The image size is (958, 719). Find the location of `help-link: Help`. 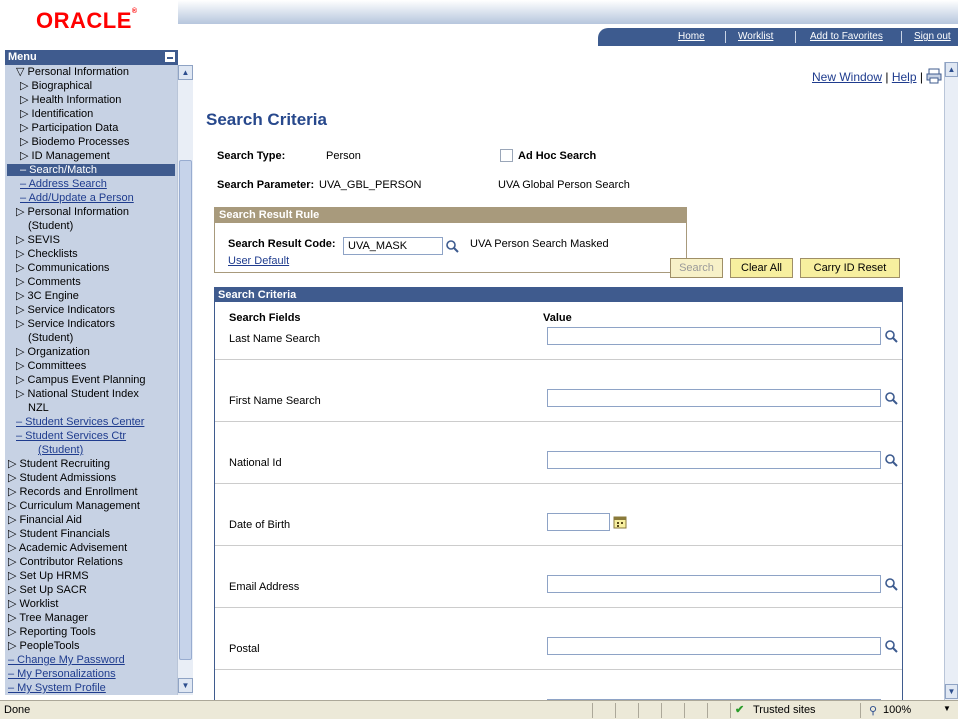

help-link: Help is located at coordinates (904, 77).